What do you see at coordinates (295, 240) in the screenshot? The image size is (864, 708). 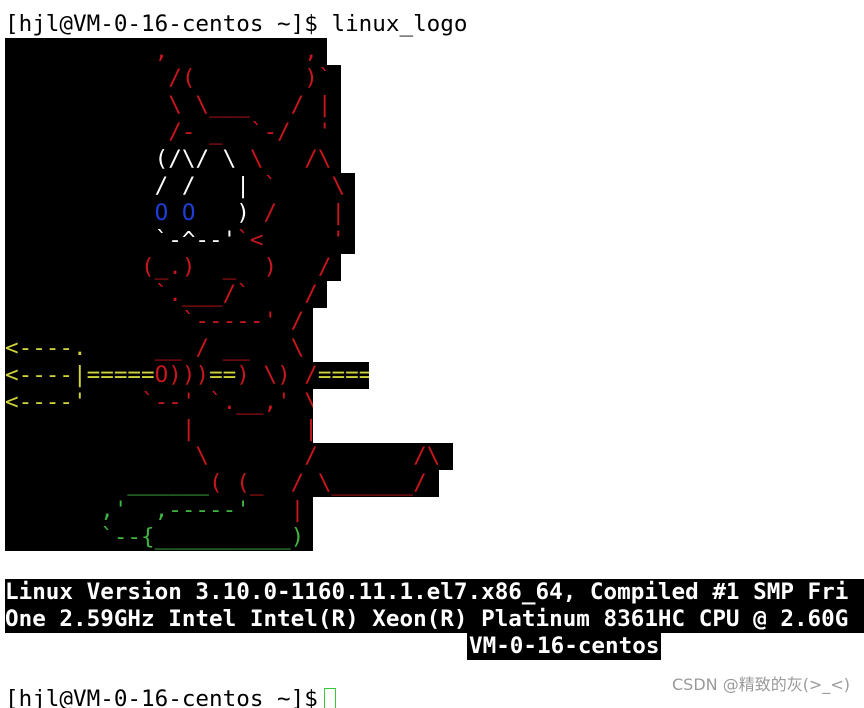 I see `logo-segment: `< '` at bounding box center [295, 240].